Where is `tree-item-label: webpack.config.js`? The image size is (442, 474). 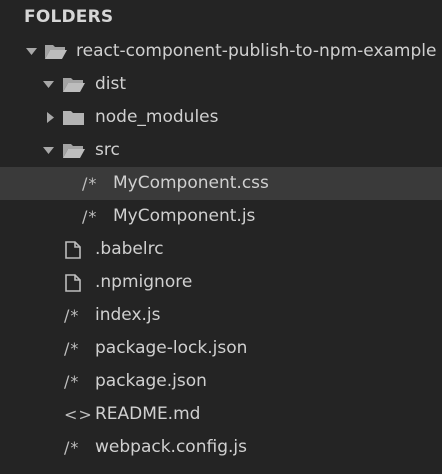
tree-item-label: webpack.config.js is located at coordinates (171, 447).